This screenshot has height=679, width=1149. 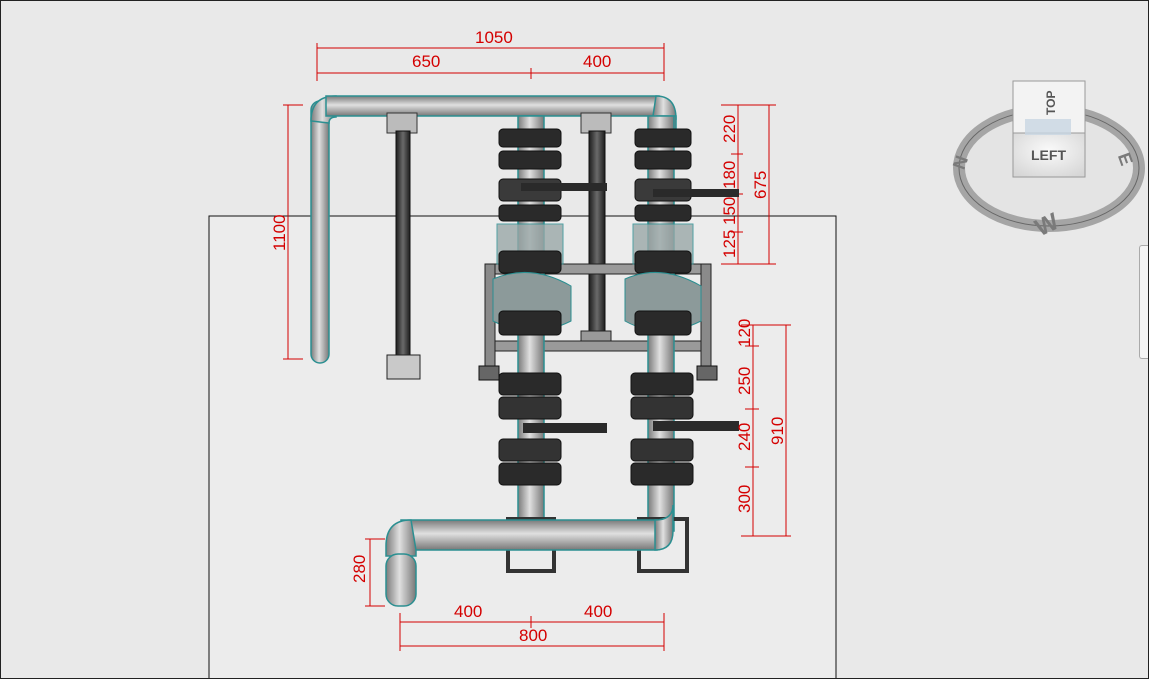 I want to click on dim-right-4: 125, so click(x=729, y=244).